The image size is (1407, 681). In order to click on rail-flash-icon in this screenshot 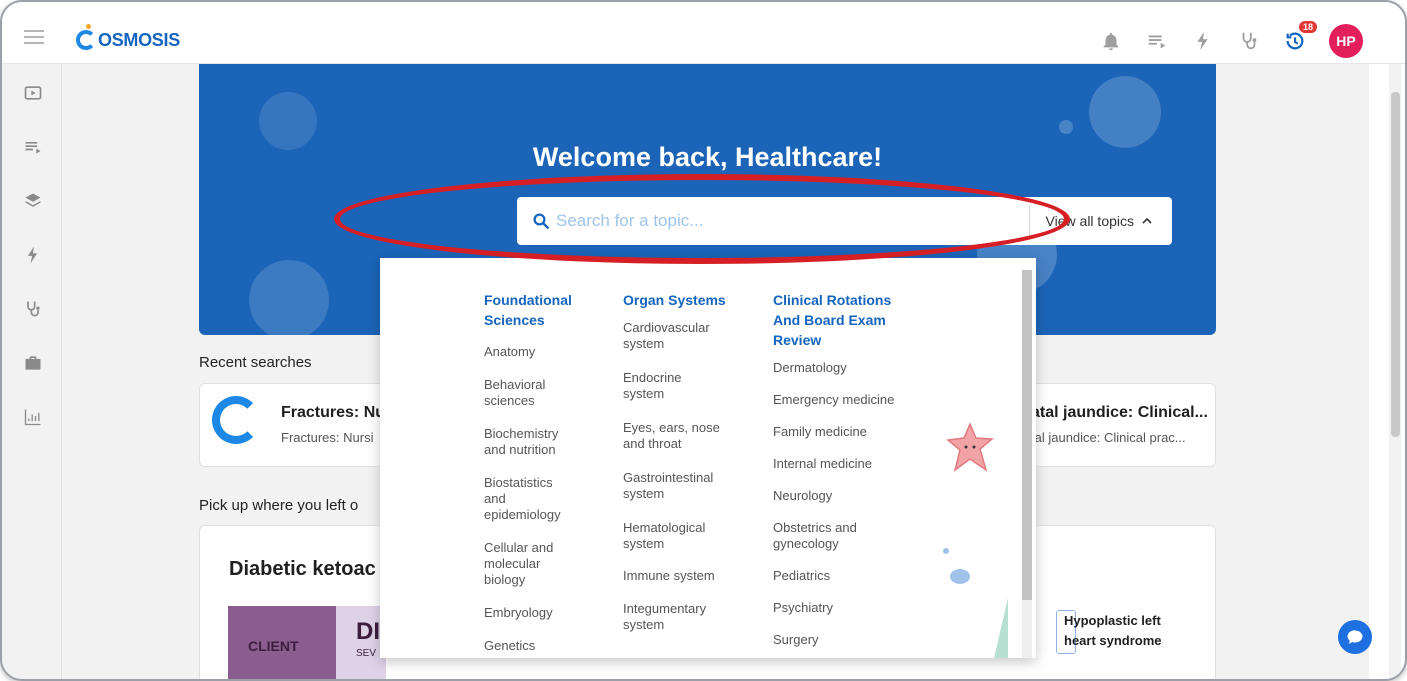, I will do `click(33, 255)`.